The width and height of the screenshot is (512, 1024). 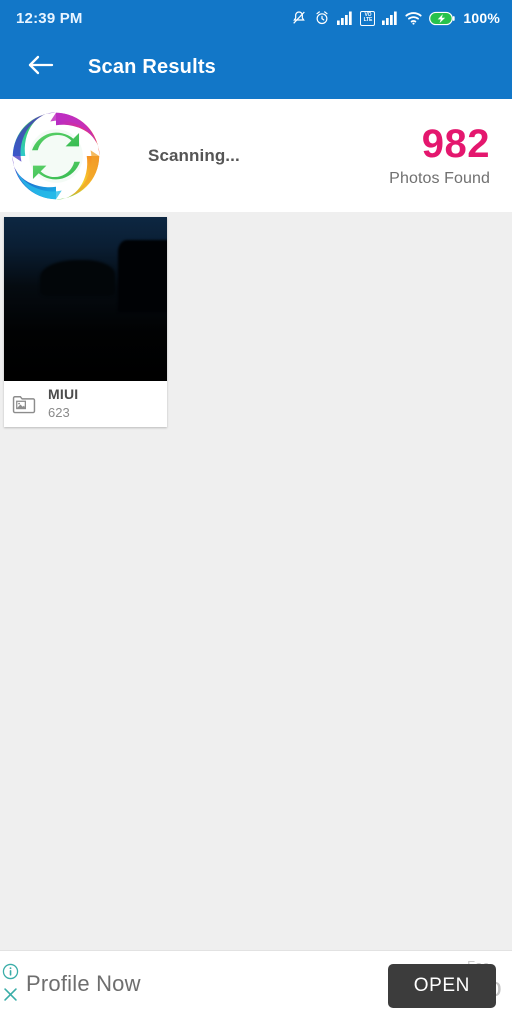 I want to click on folder-text: MIUI 623, so click(x=63, y=403).